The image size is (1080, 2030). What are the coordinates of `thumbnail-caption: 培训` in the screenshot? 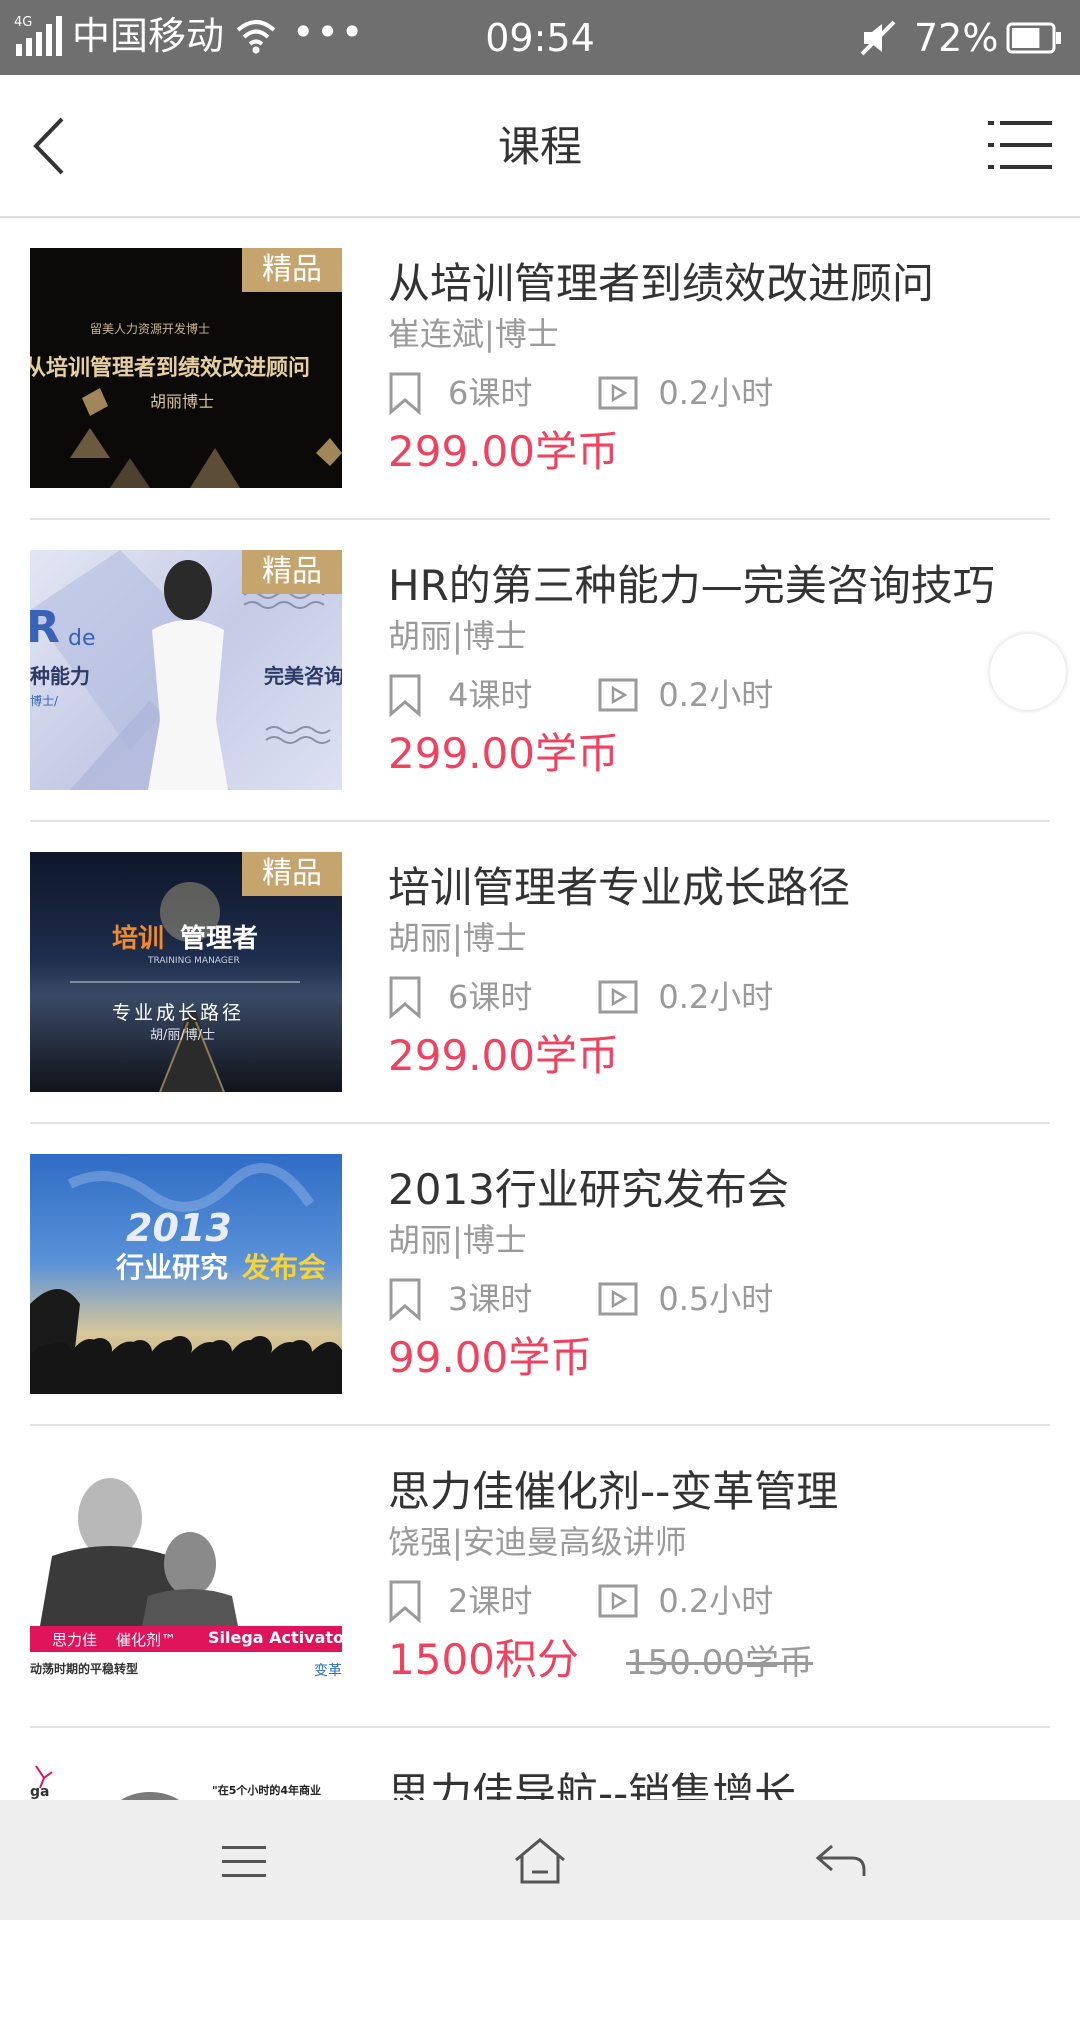 It's located at (138, 939).